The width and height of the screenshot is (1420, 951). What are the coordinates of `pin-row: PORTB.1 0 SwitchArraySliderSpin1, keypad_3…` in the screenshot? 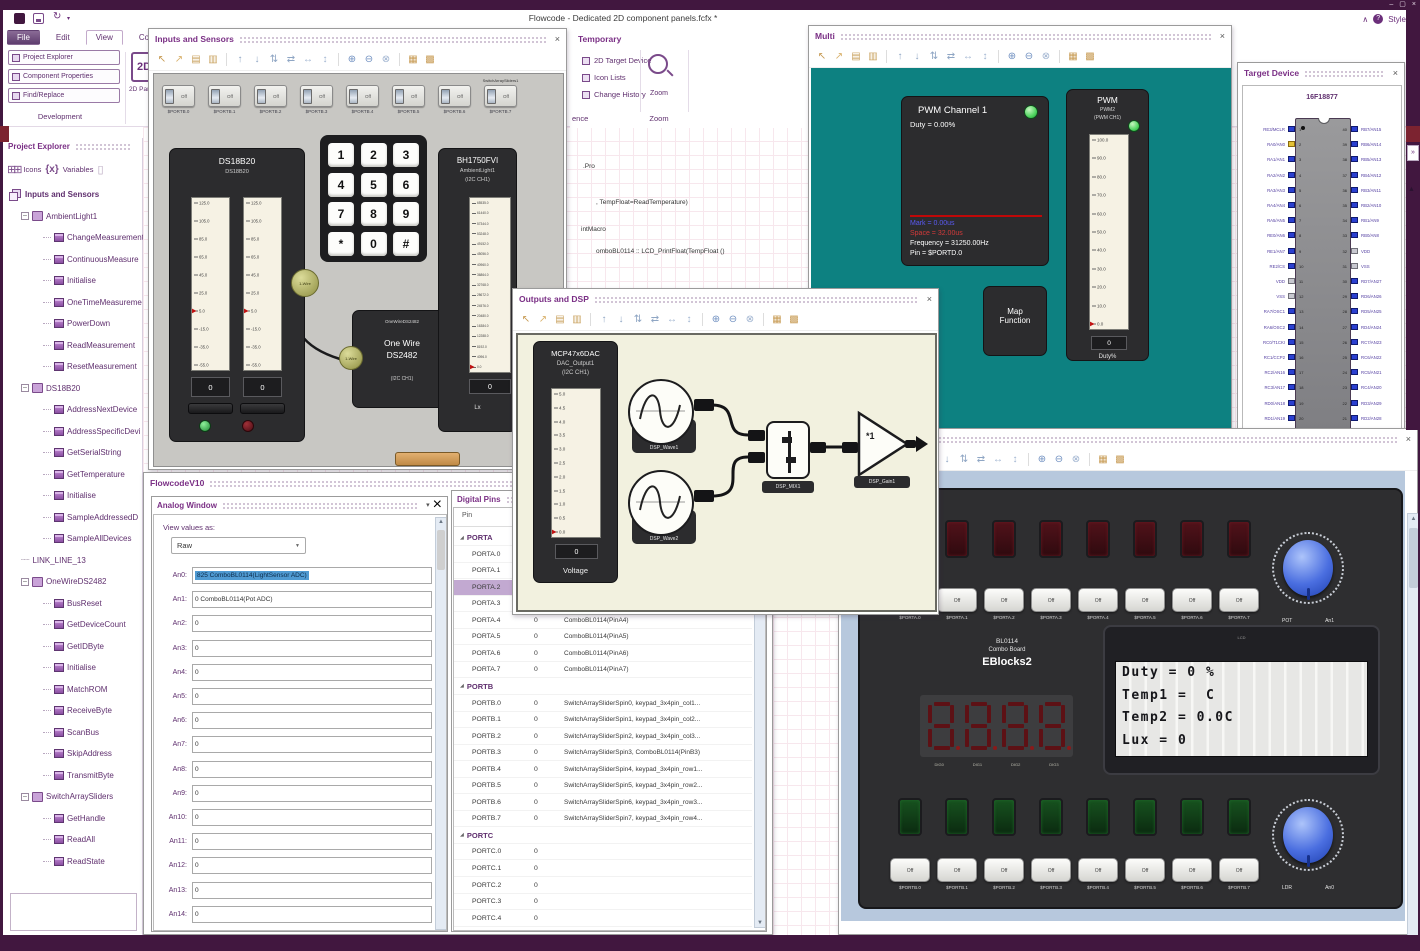 It's located at (603, 720).